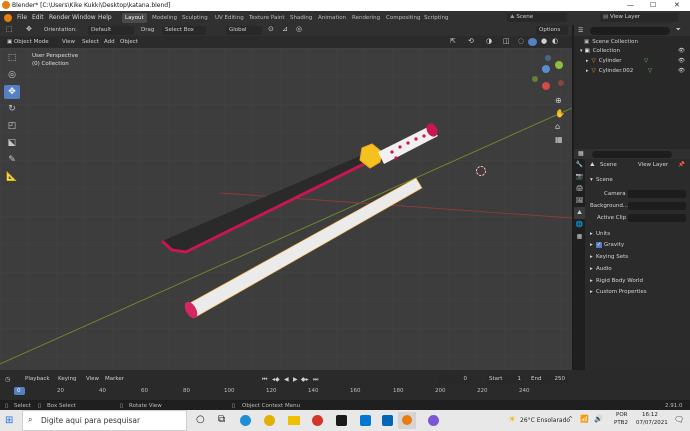  What do you see at coordinates (657, 206) in the screenshot?
I see `background-scene-field` at bounding box center [657, 206].